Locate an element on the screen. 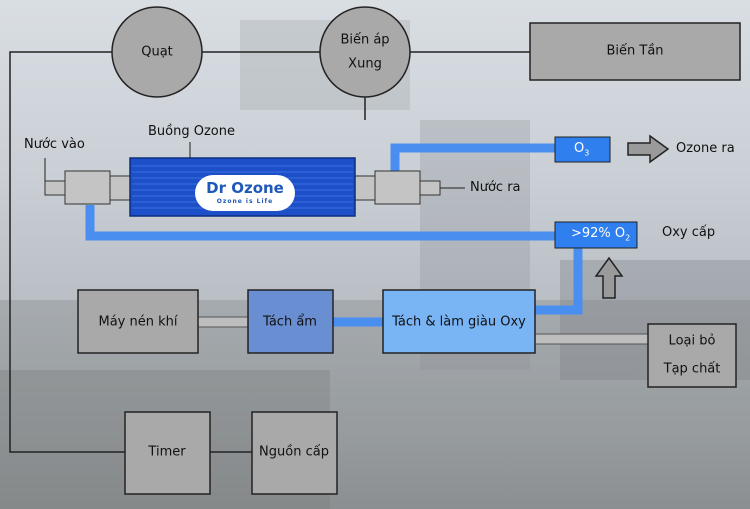  o3-symbol: O is located at coordinates (579, 148).